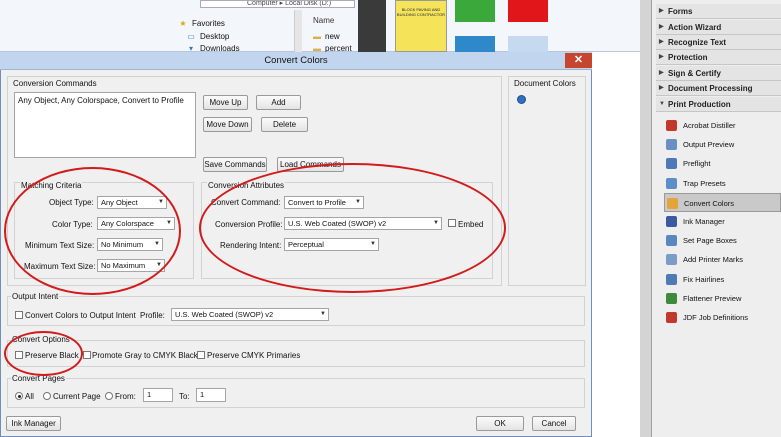  What do you see at coordinates (19, 355) in the screenshot?
I see `preserve-black-checkbox` at bounding box center [19, 355].